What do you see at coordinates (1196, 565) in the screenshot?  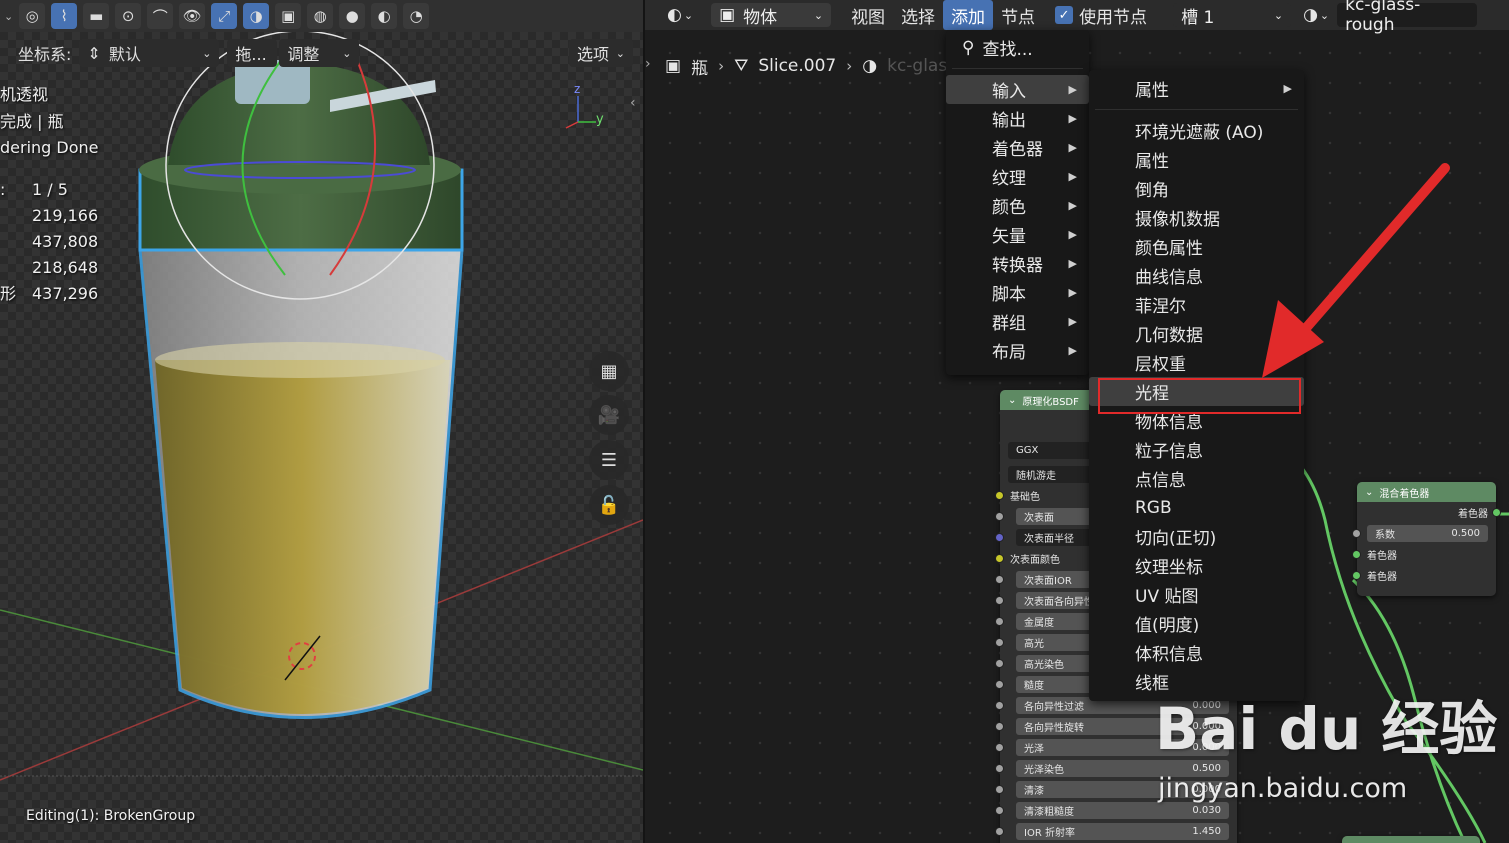 I see `input-node-menu-item: 纹理坐标` at bounding box center [1196, 565].